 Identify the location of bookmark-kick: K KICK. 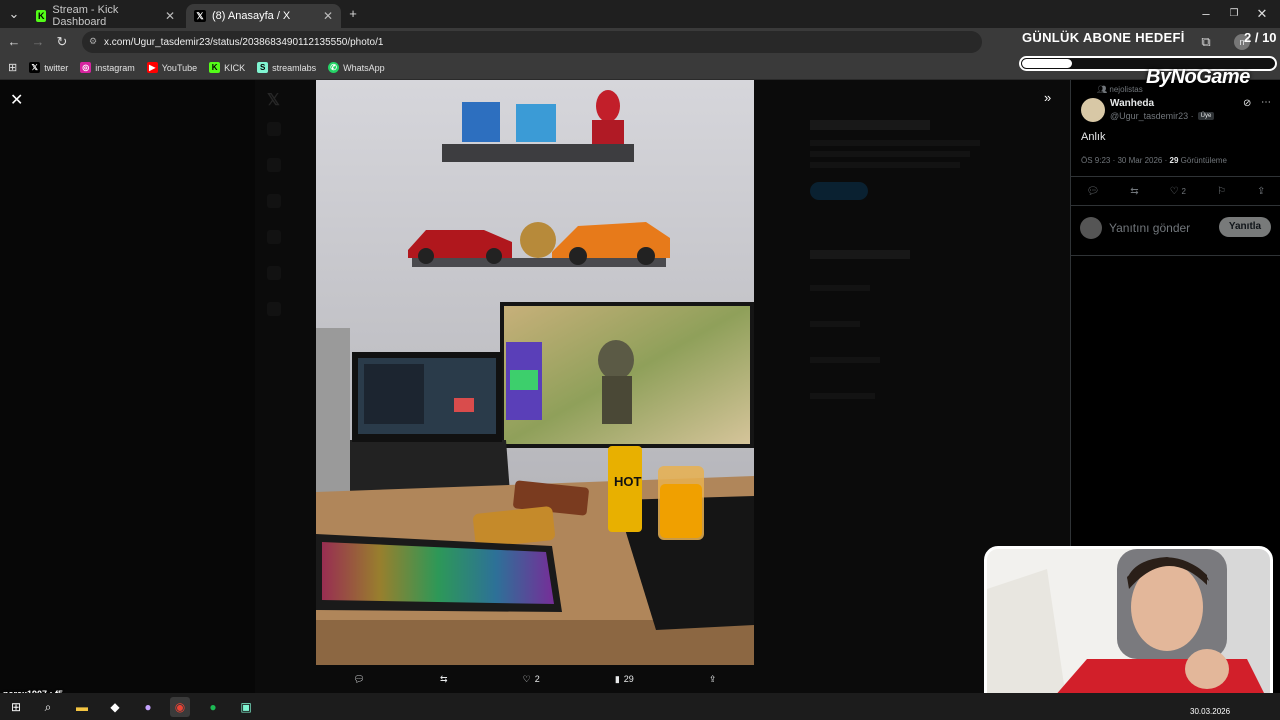
(227, 67).